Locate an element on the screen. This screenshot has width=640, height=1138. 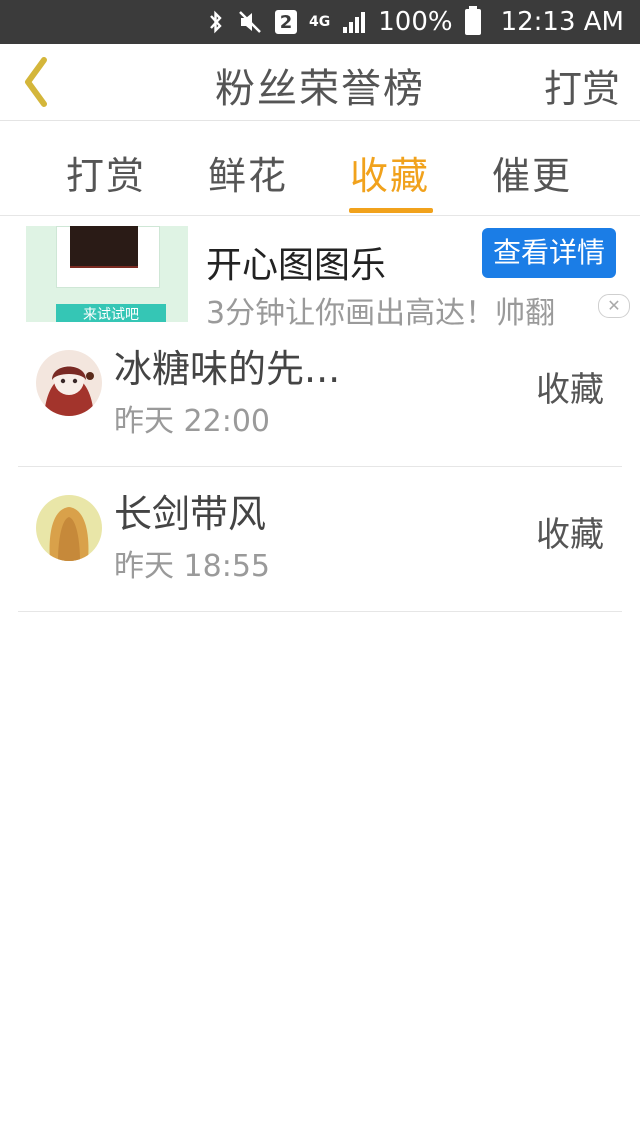
tab-bar: 打赏 鲜花 收藏 催更 is located at coordinates (320, 168).